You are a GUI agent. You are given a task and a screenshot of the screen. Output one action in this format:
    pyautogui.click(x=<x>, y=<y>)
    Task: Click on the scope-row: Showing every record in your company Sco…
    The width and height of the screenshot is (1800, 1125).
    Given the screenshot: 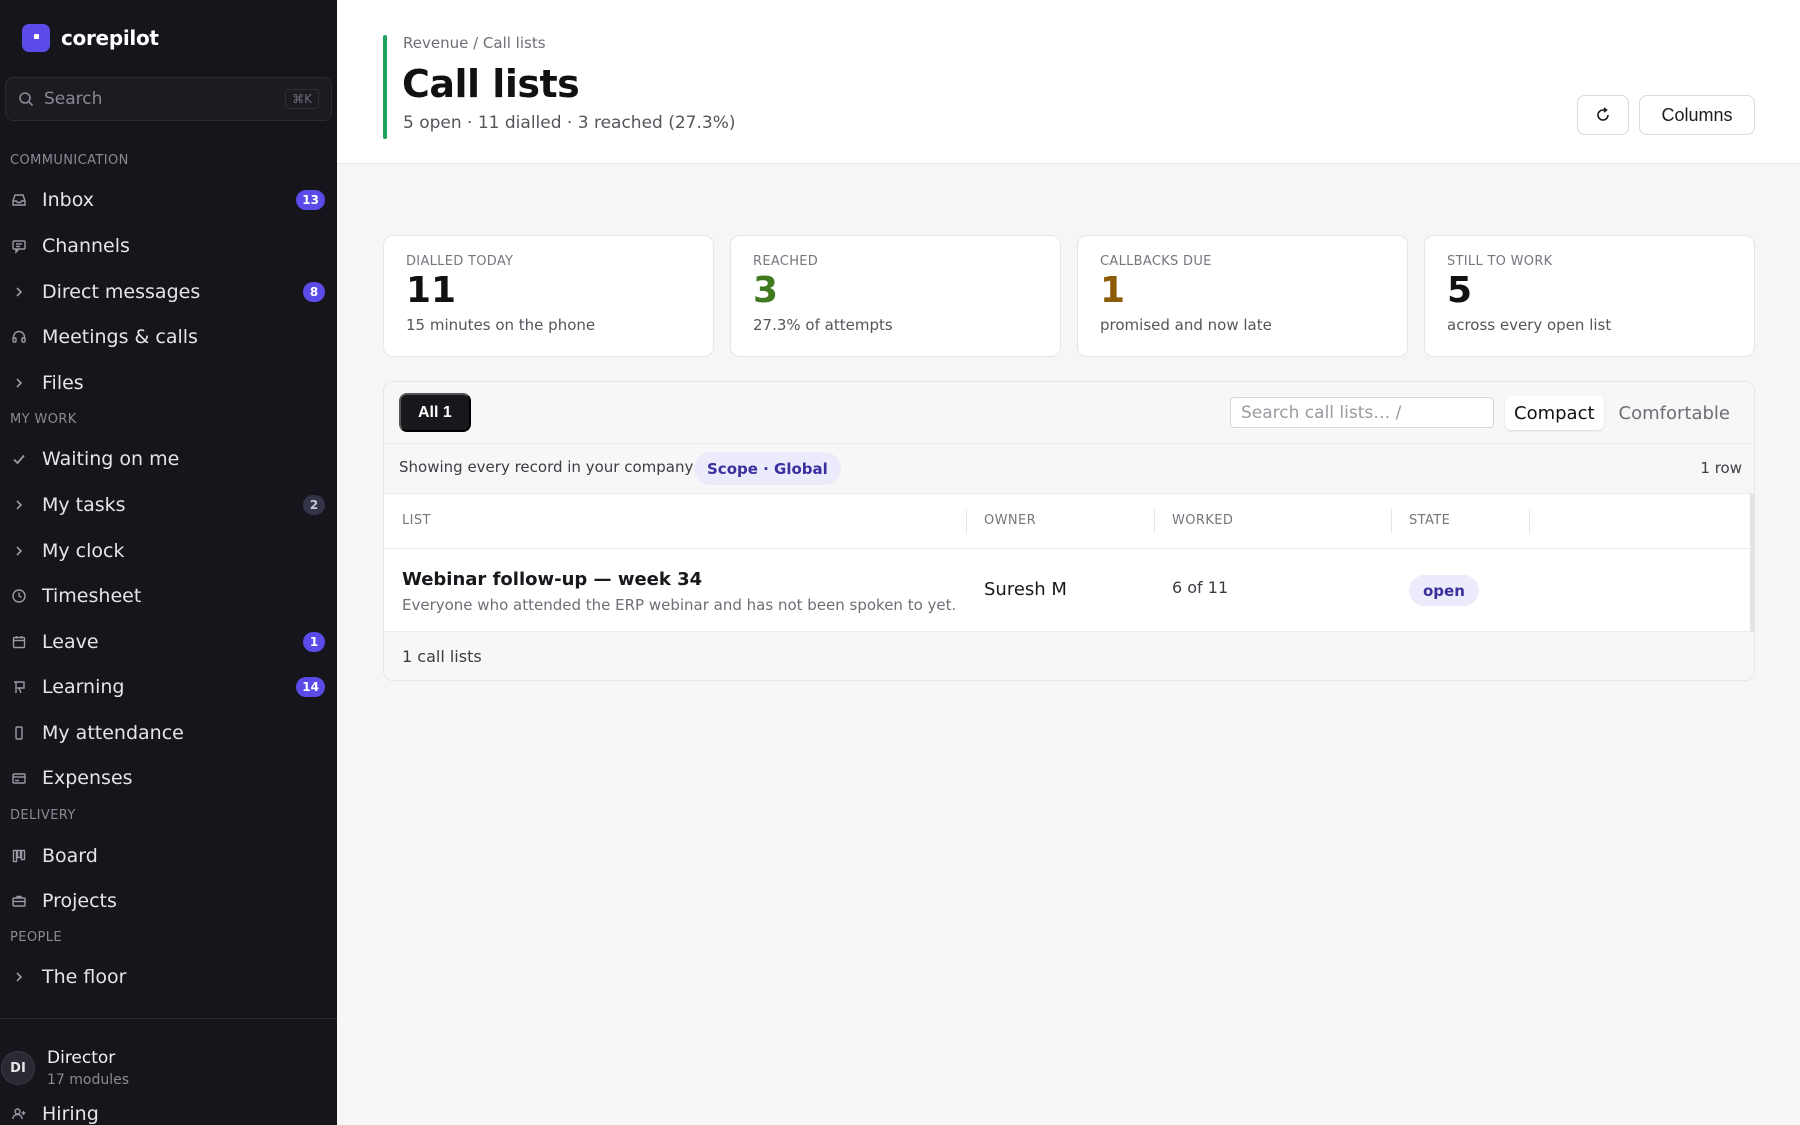 What is the action you would take?
    pyautogui.click(x=1069, y=469)
    